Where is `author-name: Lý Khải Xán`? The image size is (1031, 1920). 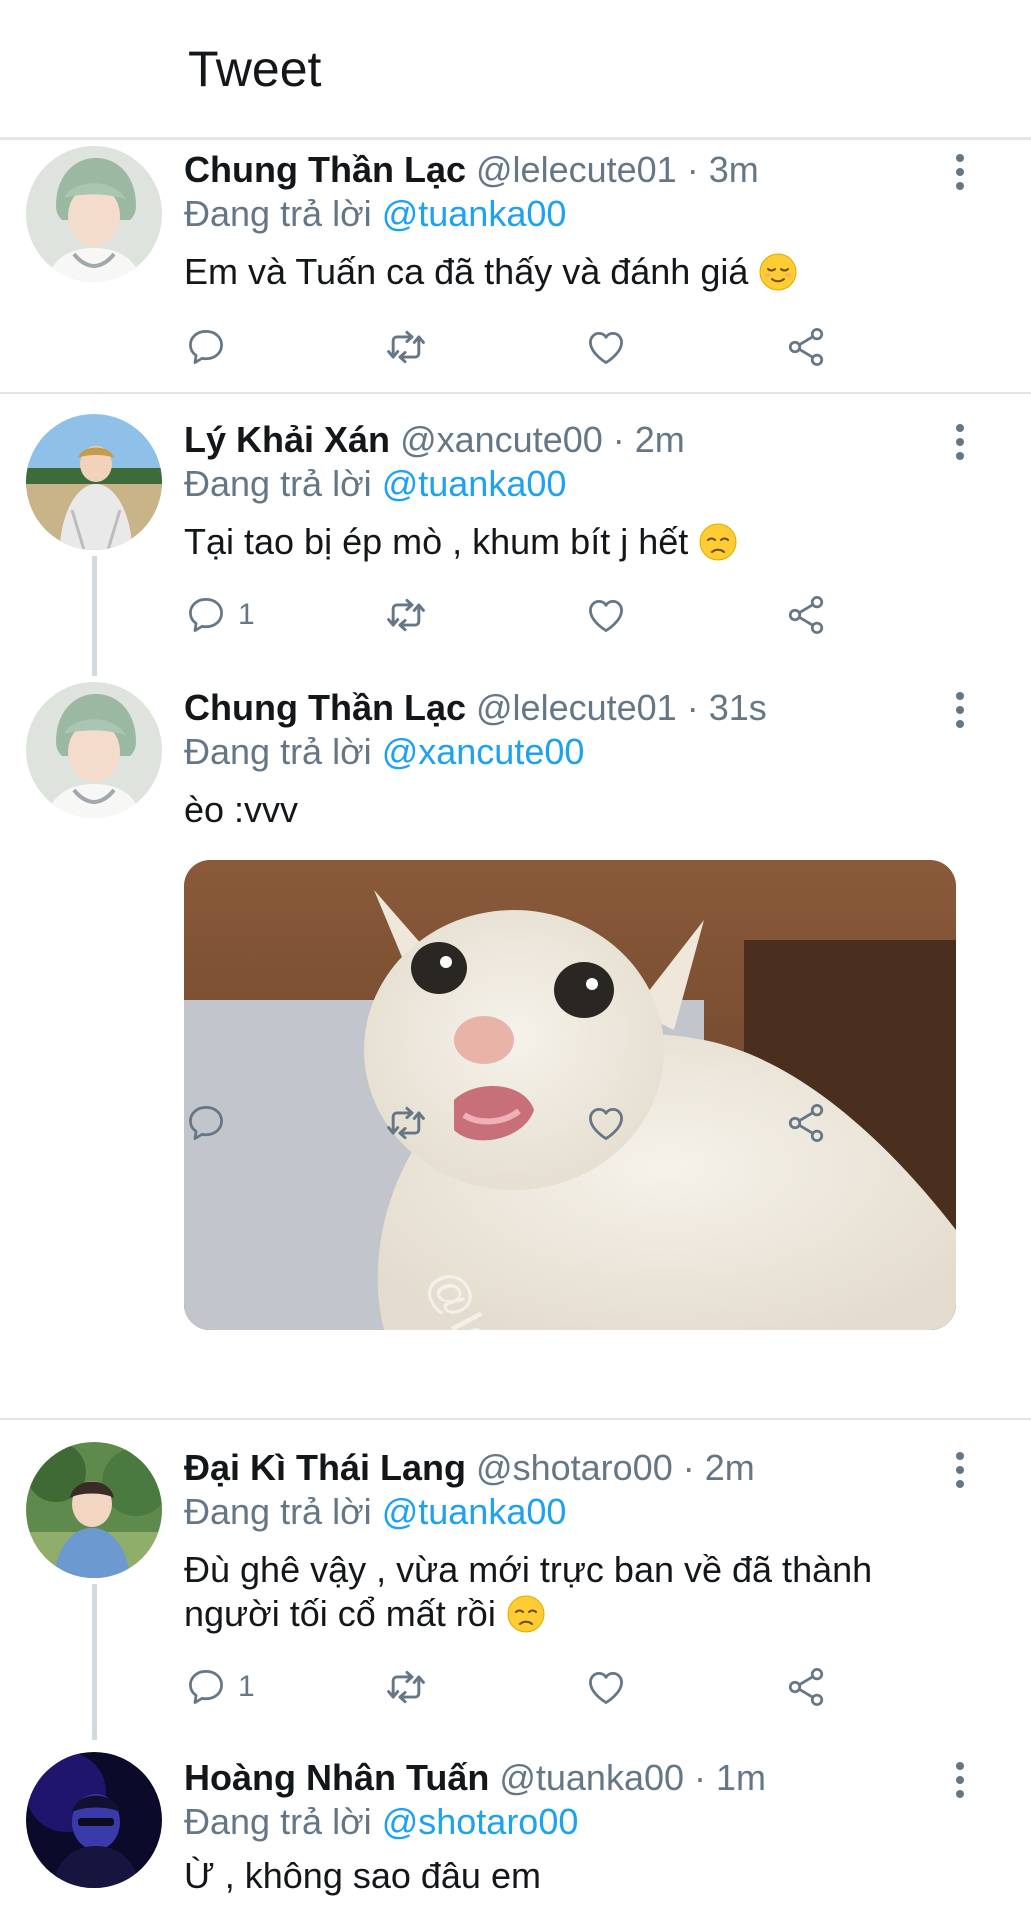 author-name: Lý Khải Xán is located at coordinates (287, 439).